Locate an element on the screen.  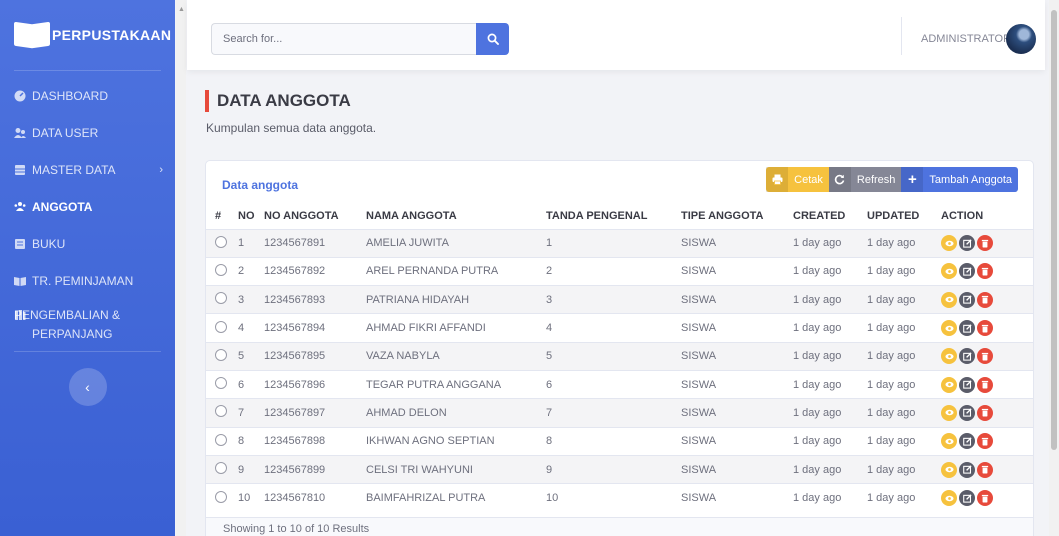
sidebar-item-dashboard: DASHBOARD is located at coordinates (87, 95).